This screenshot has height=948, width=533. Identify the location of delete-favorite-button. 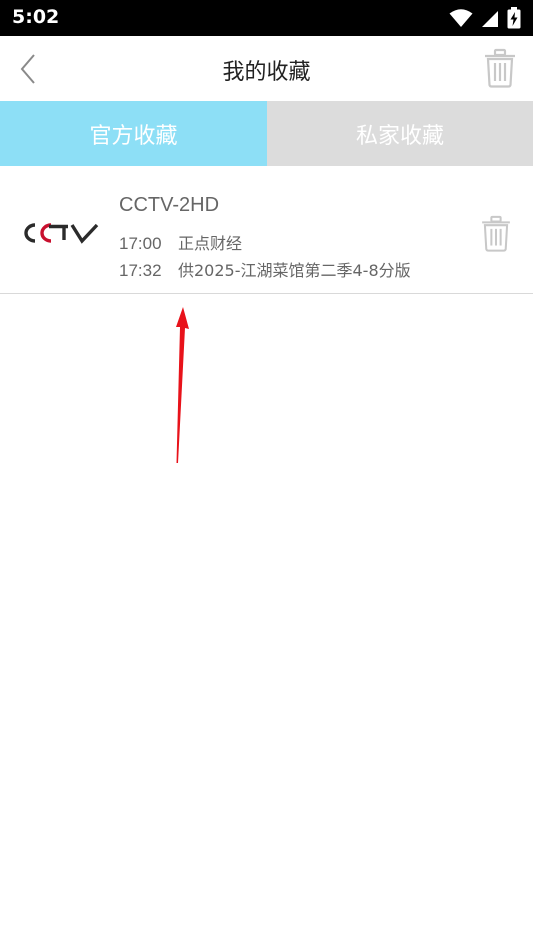
(496, 233).